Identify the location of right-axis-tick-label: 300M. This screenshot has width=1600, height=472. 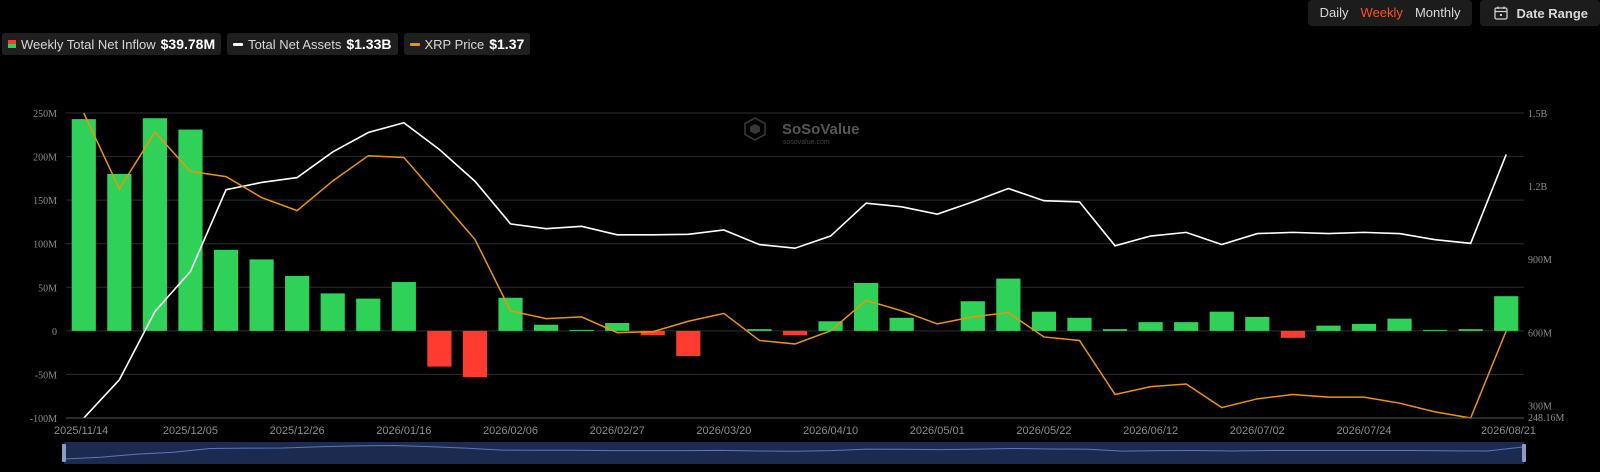
(1540, 406).